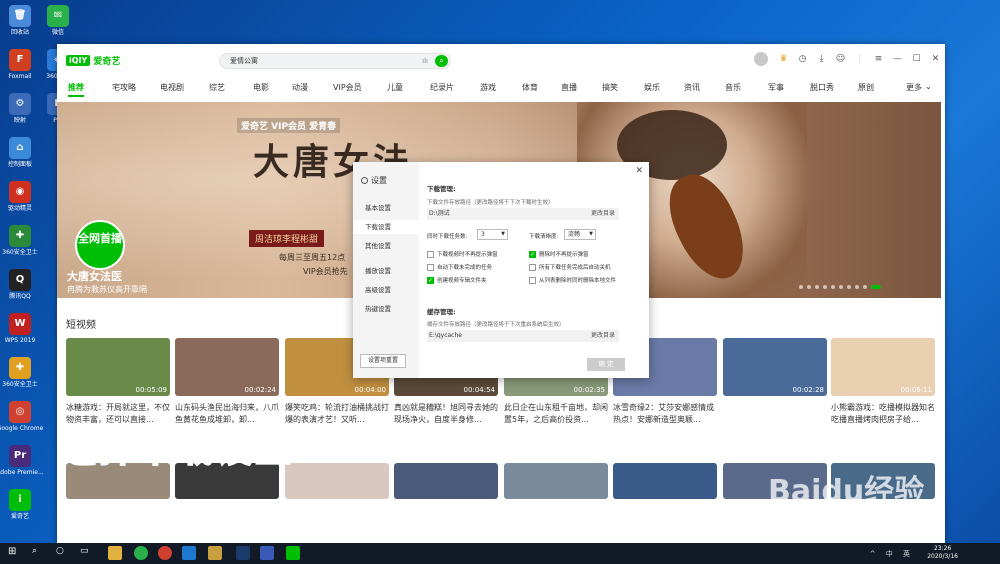 This screenshot has width=1000, height=564. Describe the element at coordinates (876, 287) in the screenshot. I see `carousel-dot-active` at that location.